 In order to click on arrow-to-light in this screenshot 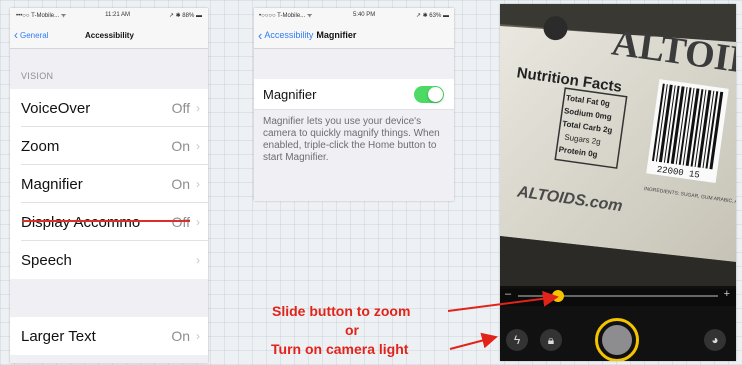, I will do `click(473, 341)`.